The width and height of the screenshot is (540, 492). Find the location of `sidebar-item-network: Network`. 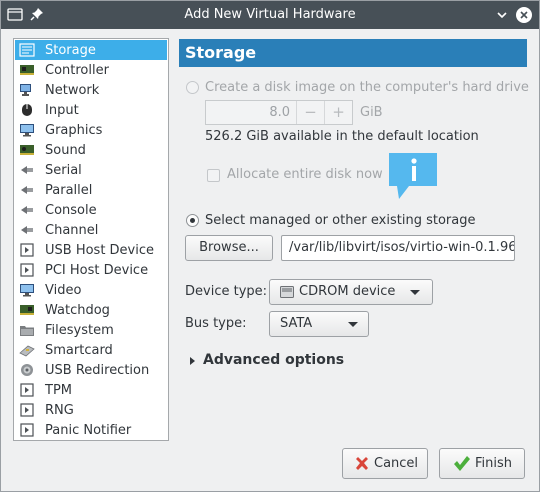

sidebar-item-network: Network is located at coordinates (91, 90).